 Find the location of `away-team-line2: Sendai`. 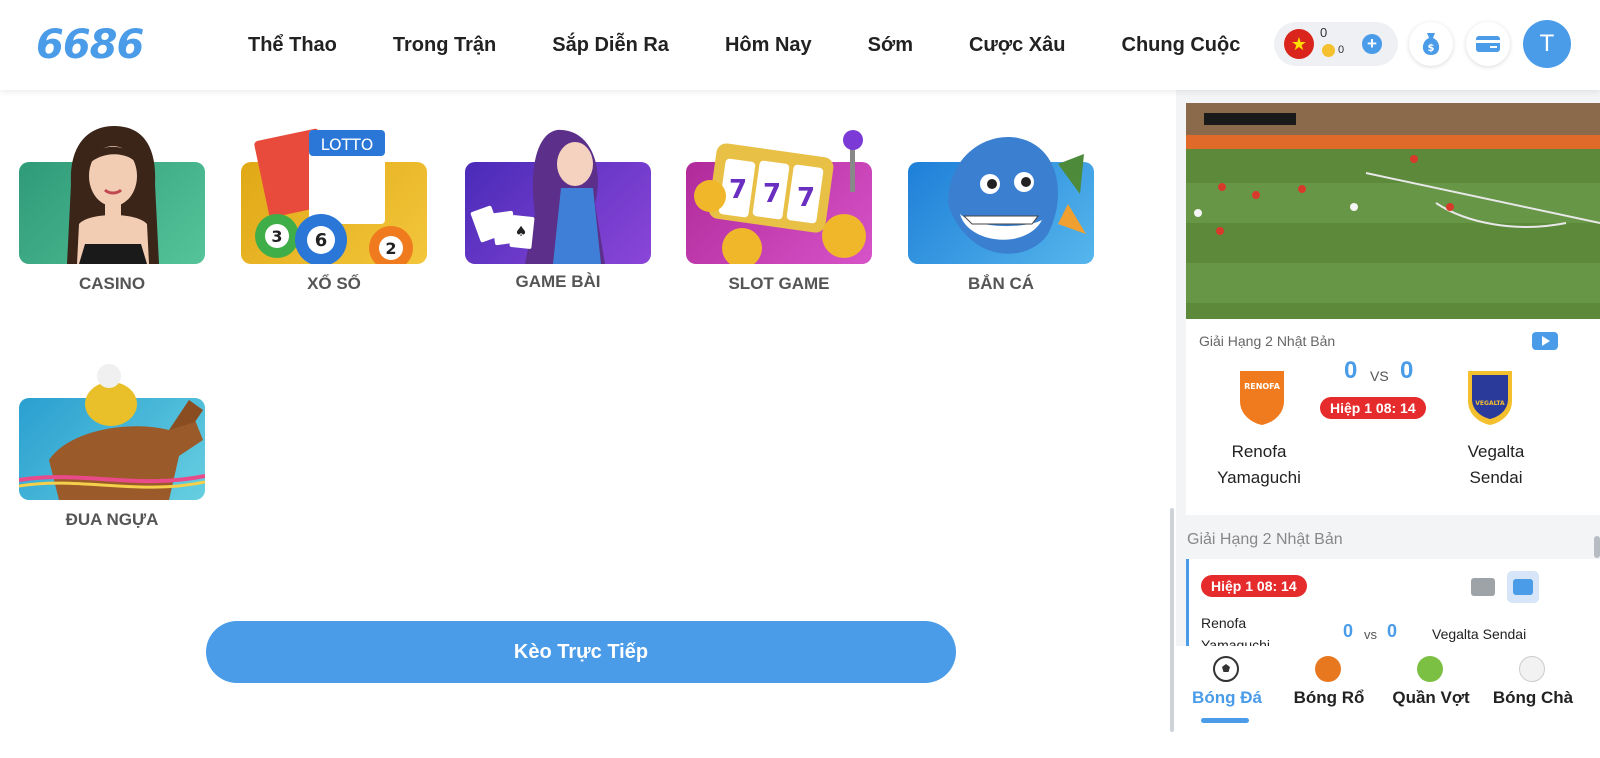

away-team-line2: Sendai is located at coordinates (1496, 477).